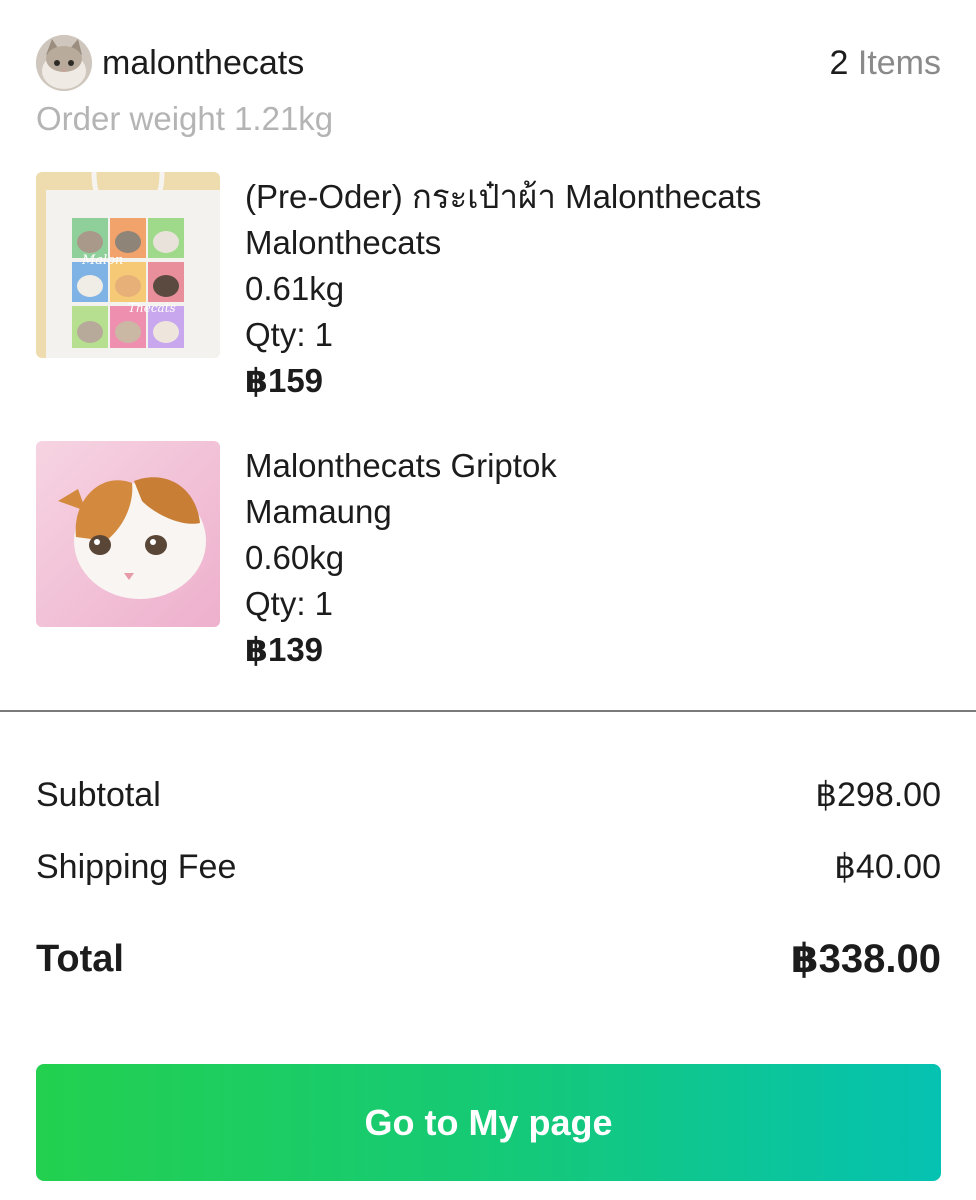 This screenshot has height=1200, width=976. I want to click on go-to-my-page-button: Go to My page, so click(488, 1122).